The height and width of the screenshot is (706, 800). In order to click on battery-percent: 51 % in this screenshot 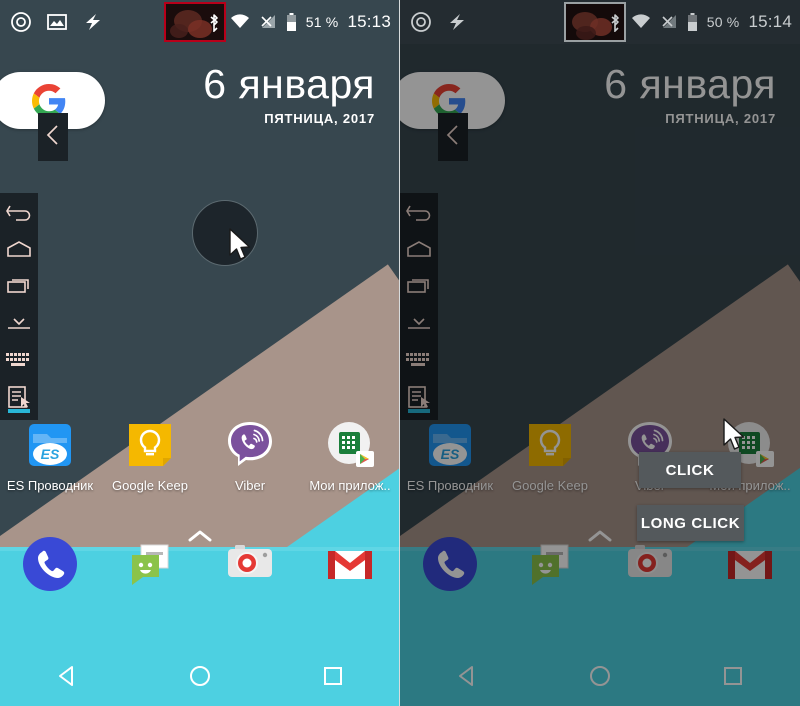, I will do `click(322, 22)`.